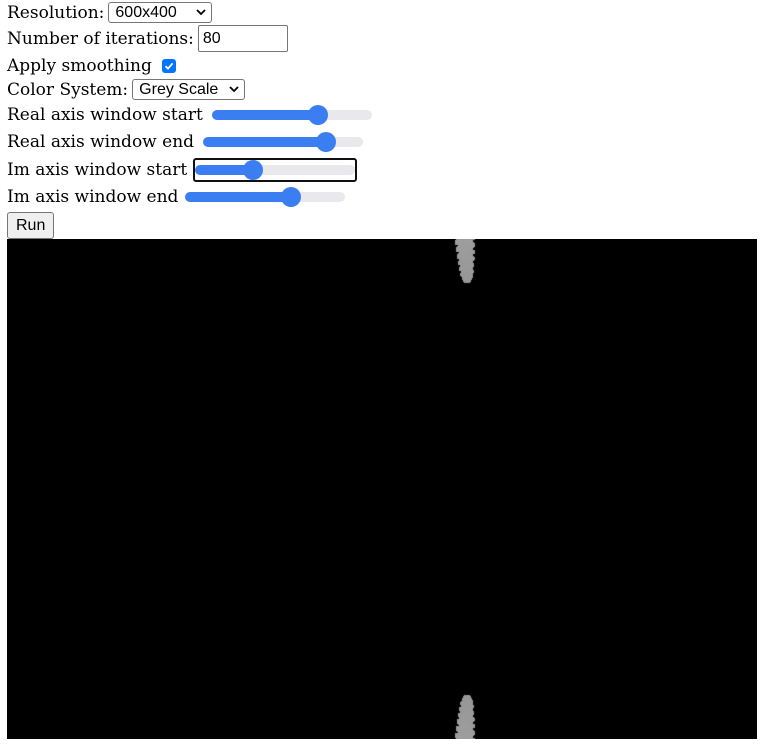 This screenshot has height=756, width=773. I want to click on smoothing-row: Apply smoothing, so click(91, 66).